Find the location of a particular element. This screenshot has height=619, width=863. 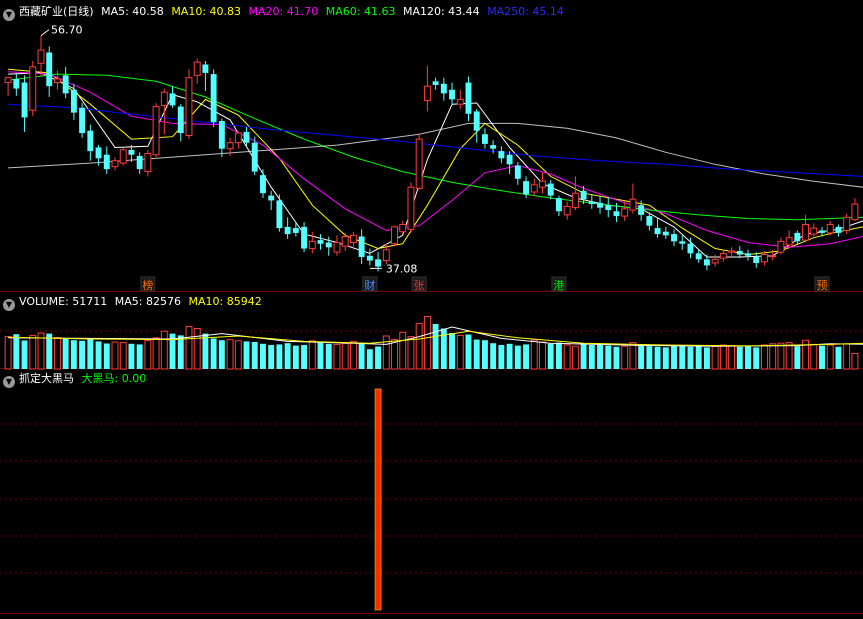

event-marker: 榜 is located at coordinates (147, 285).